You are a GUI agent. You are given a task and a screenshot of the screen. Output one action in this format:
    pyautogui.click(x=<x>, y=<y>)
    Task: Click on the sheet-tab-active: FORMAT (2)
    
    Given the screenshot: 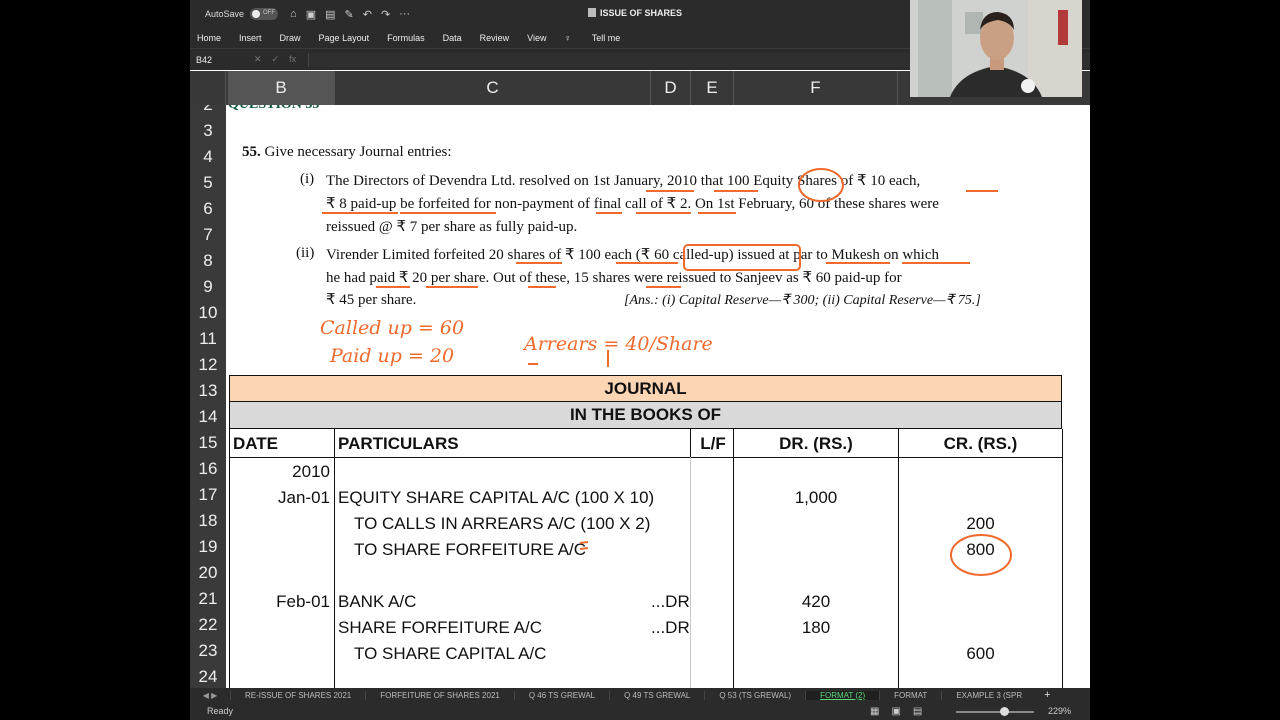 What is the action you would take?
    pyautogui.click(x=842, y=695)
    